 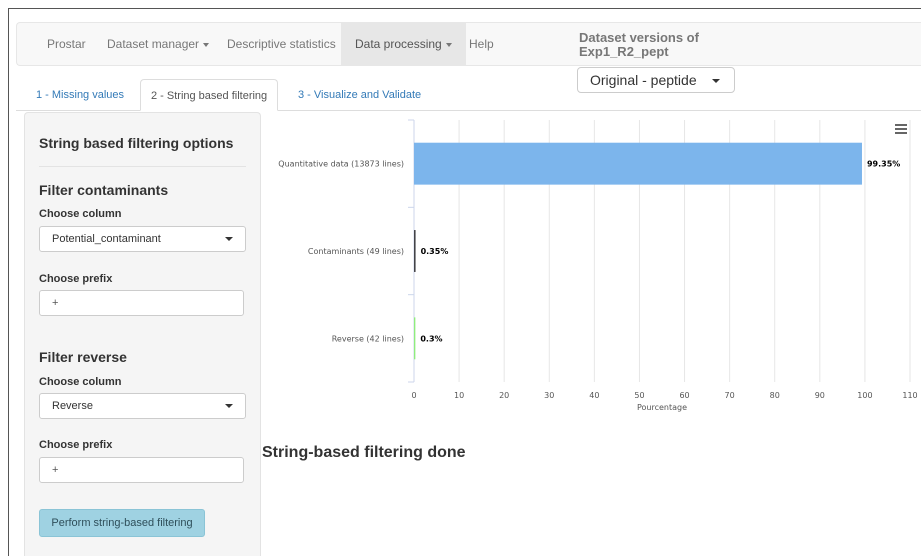 What do you see at coordinates (775, 395) in the screenshot?
I see `x-tick-label: 80` at bounding box center [775, 395].